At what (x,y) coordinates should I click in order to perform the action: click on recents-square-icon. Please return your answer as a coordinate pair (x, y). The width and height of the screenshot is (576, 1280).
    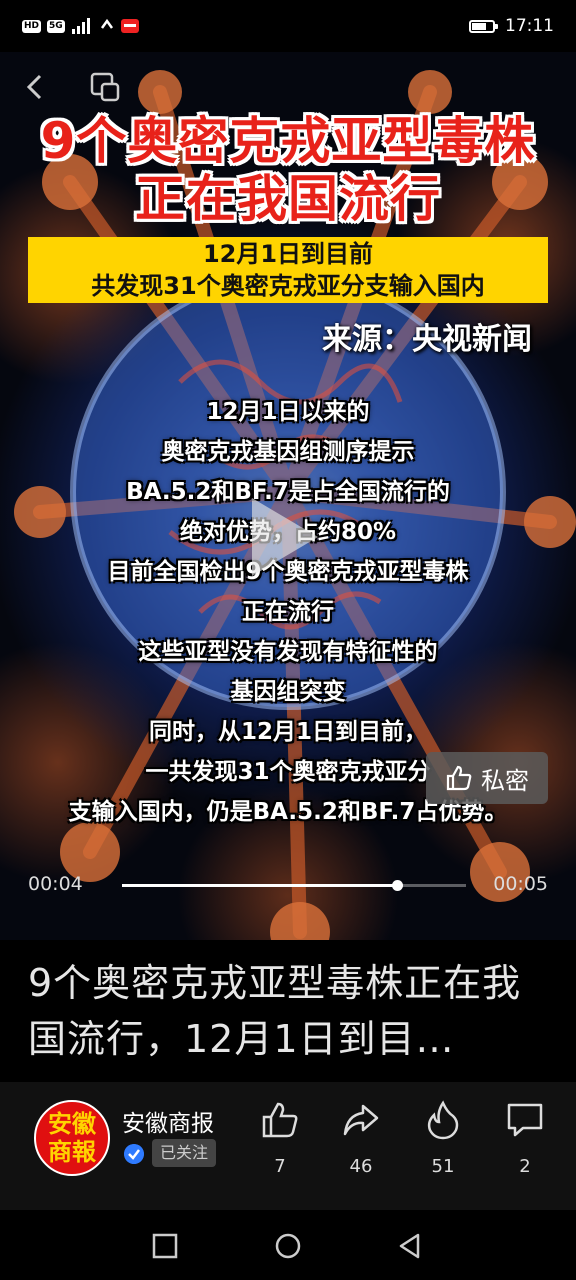
    Looking at the image, I should click on (165, 1246).